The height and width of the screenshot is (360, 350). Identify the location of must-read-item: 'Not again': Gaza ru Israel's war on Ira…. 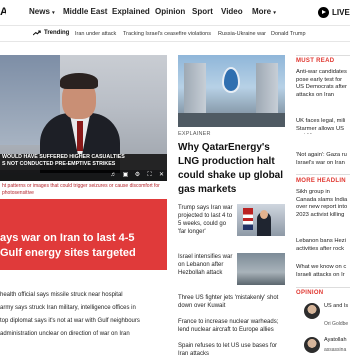
(323, 160).